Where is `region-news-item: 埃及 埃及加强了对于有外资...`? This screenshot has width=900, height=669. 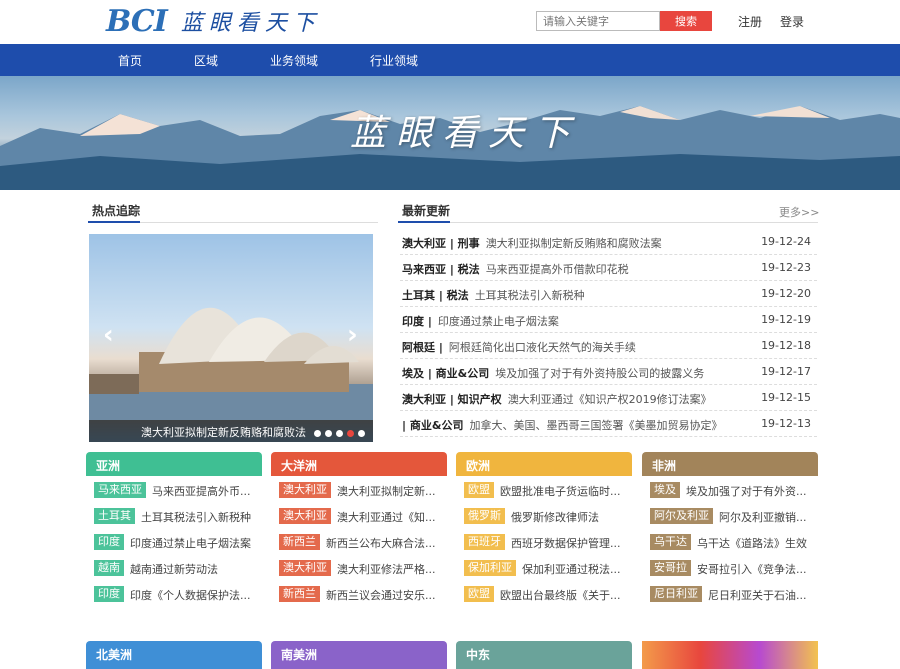
region-news-item: 埃及 埃及加强了对于有外资... is located at coordinates (730, 489).